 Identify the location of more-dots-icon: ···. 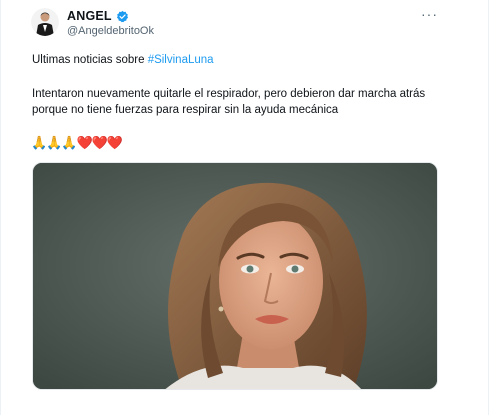
(429, 14).